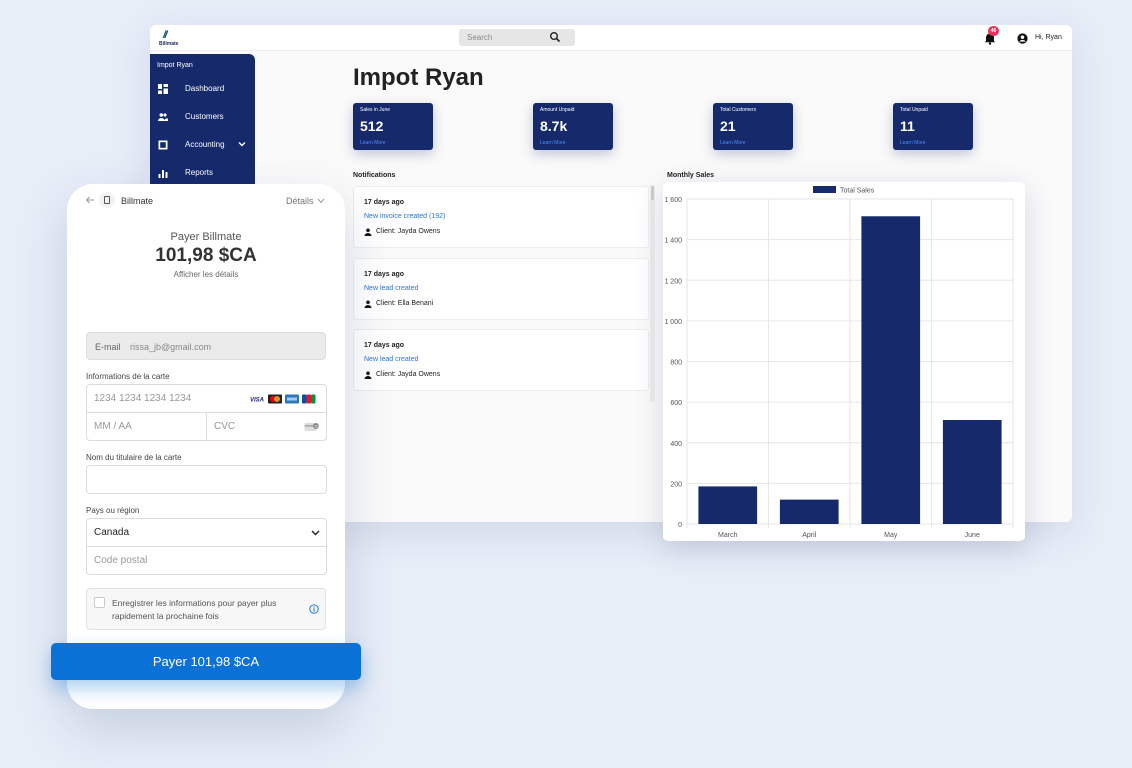 The height and width of the screenshot is (768, 1132). What do you see at coordinates (753, 126) in the screenshot?
I see `stat-card-total-customers: Total Customers 21 Learn More` at bounding box center [753, 126].